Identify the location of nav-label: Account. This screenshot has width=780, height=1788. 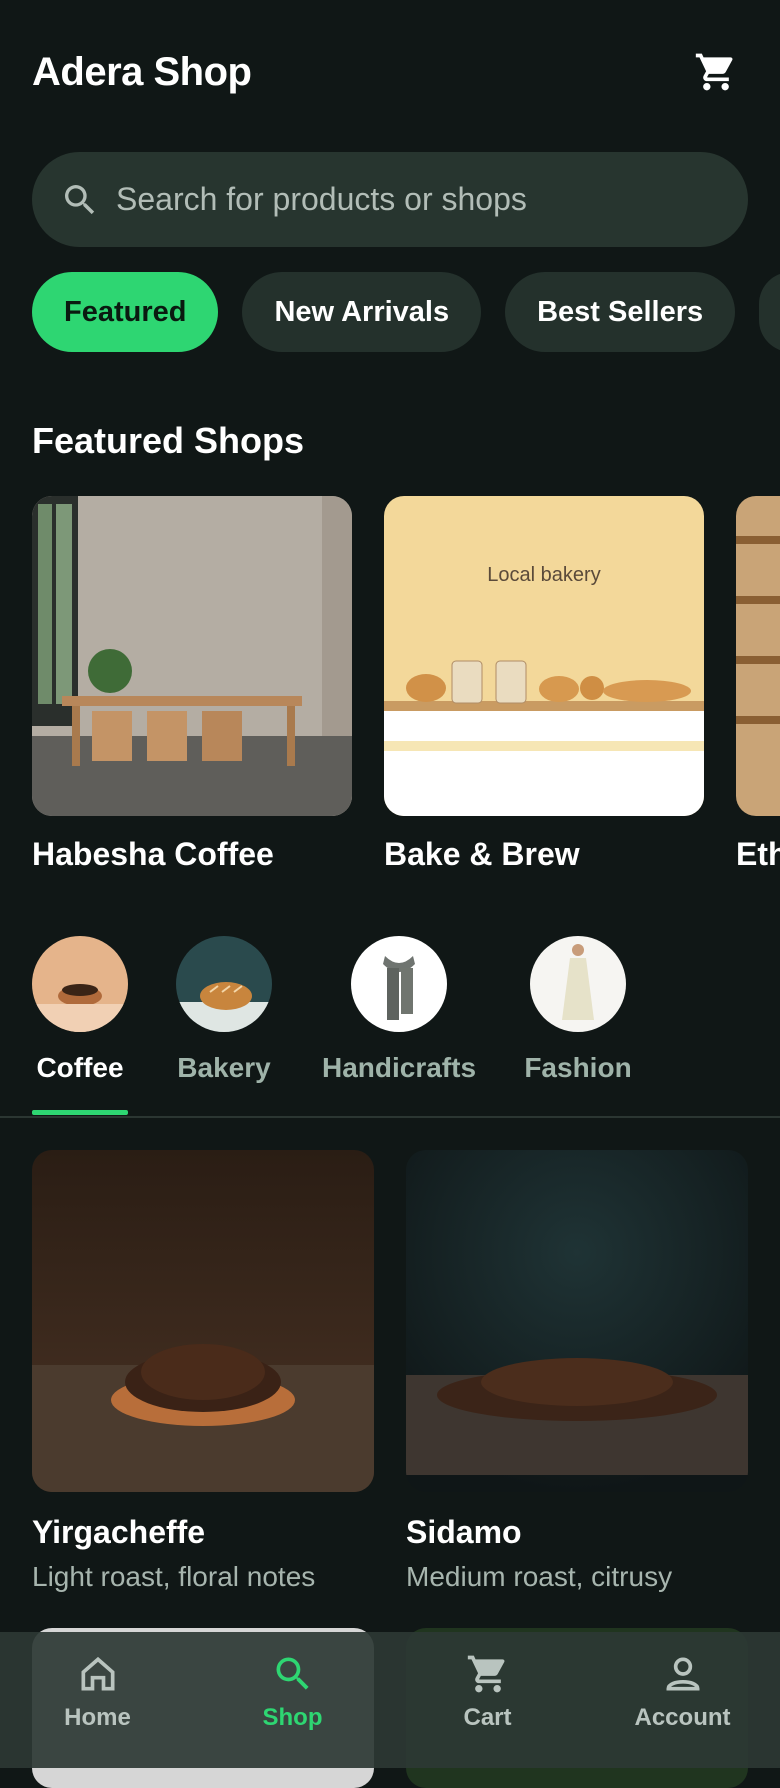
(682, 1717).